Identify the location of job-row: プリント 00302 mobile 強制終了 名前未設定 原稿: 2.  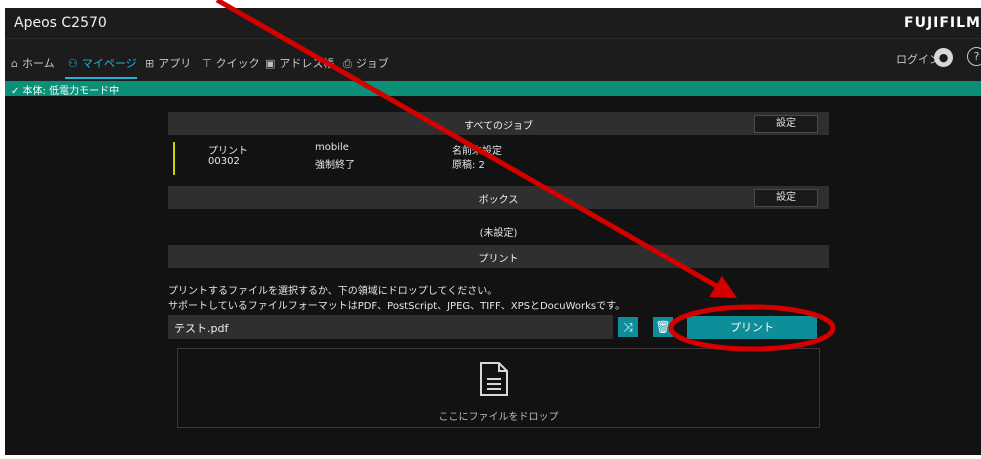
(498, 157).